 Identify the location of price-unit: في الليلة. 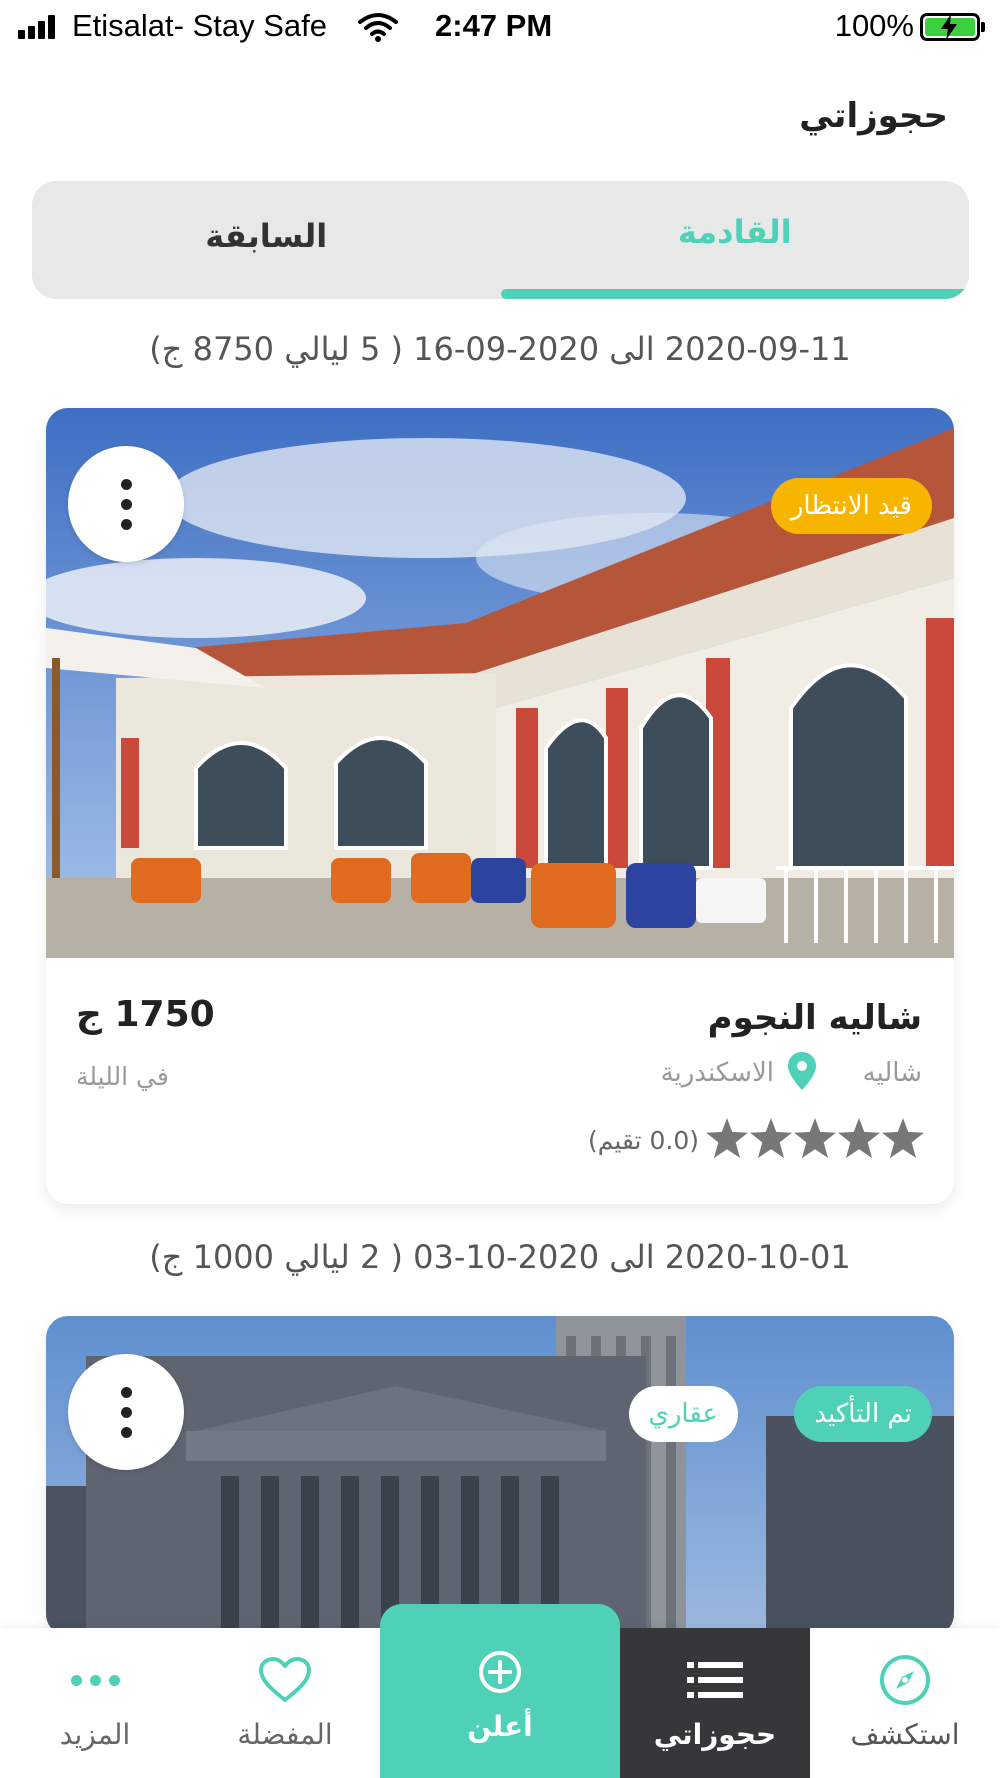
(122, 1076).